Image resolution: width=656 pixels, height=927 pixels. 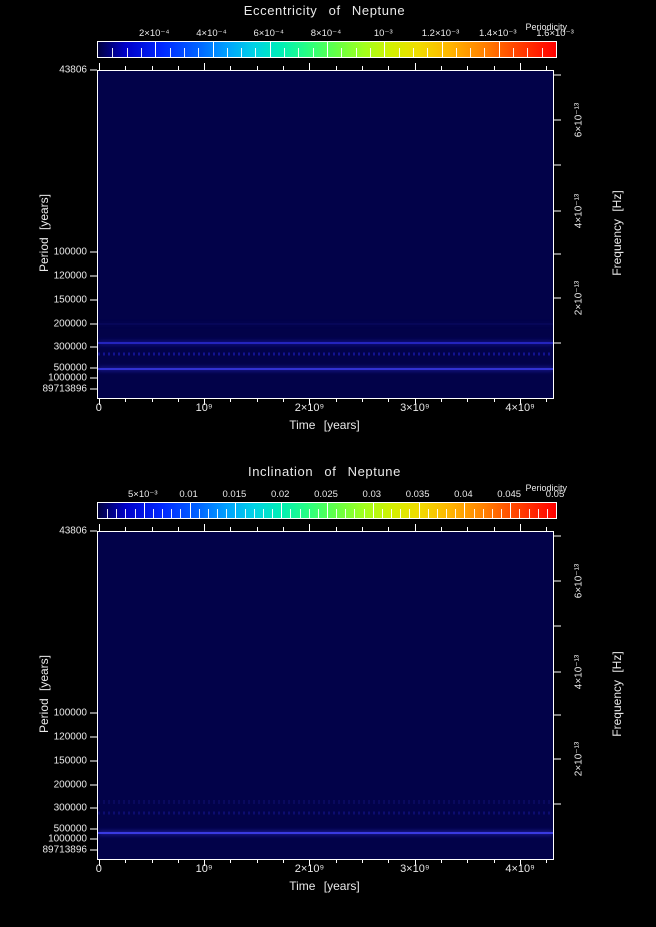 What do you see at coordinates (70, 761) in the screenshot?
I see `period-tick-label: 150000` at bounding box center [70, 761].